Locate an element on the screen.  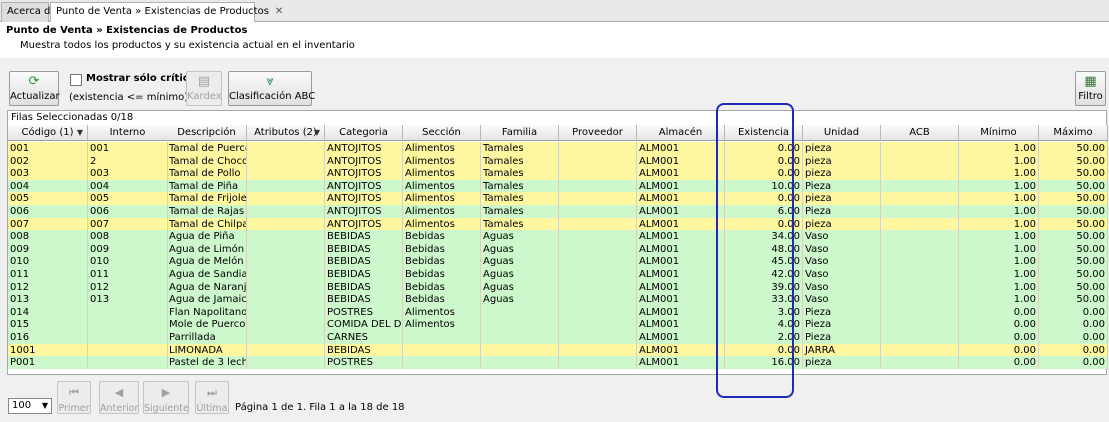
cell-description: Flan Napolitano is located at coordinates (208, 312).